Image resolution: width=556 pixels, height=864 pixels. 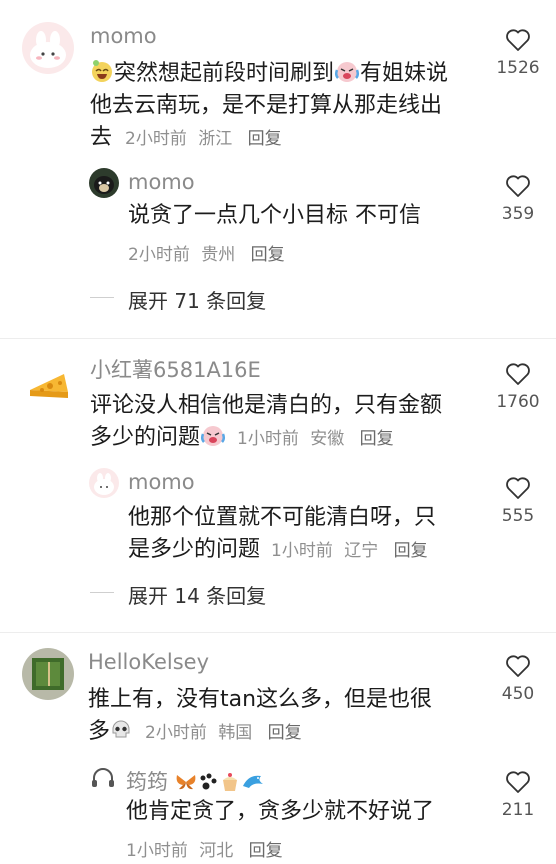 What do you see at coordinates (260, 699) in the screenshot?
I see `comment-text-line: 推上有，没有tan这么多，但是也很` at bounding box center [260, 699].